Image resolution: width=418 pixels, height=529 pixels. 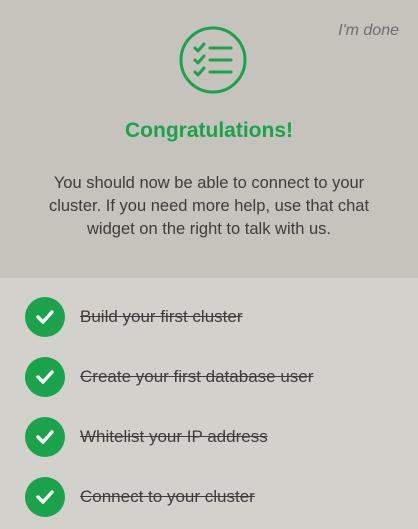 I want to click on checklist-icon, so click(x=213, y=60).